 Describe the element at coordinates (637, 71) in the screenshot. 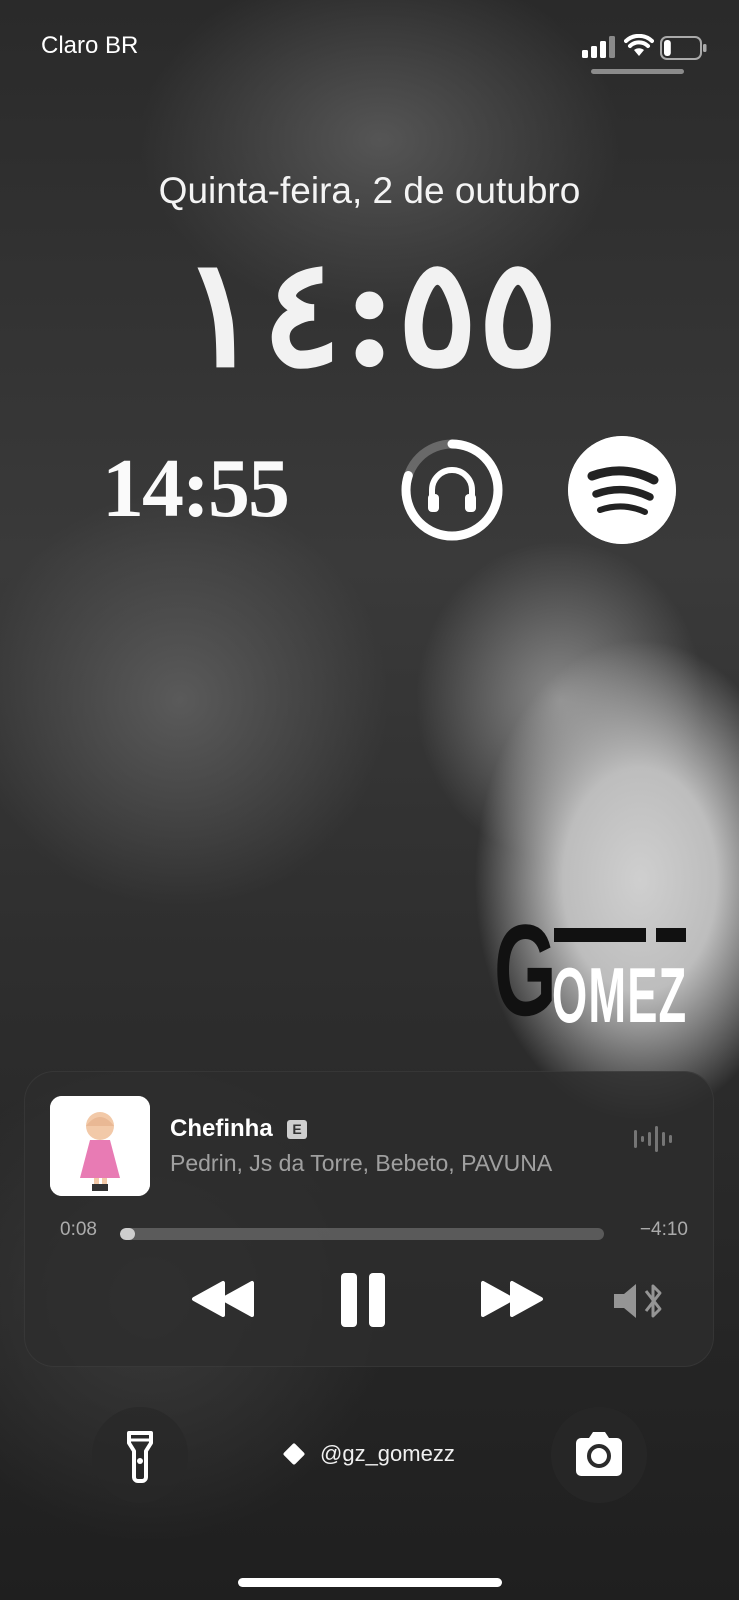

I see `status-bar-indicator` at that location.